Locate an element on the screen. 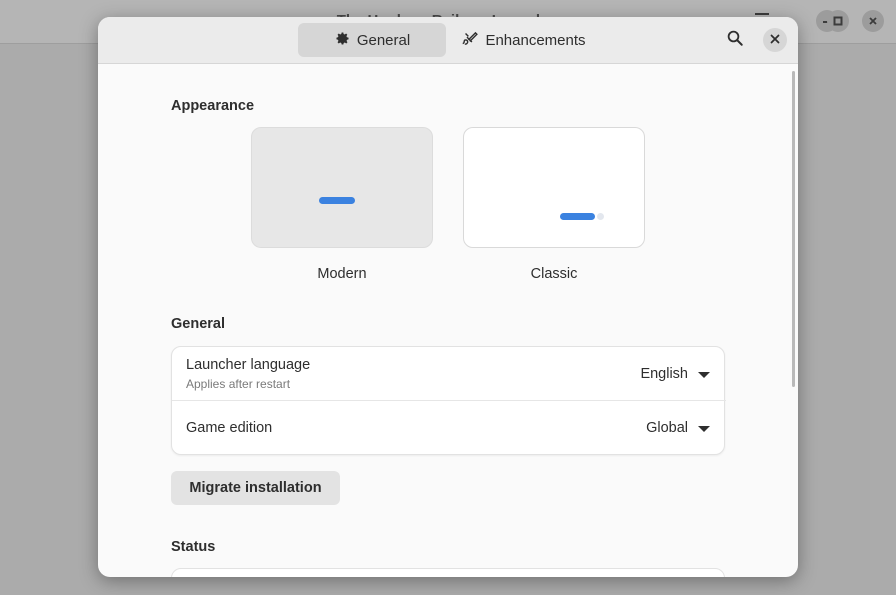 The width and height of the screenshot is (896, 595). game-edition-value: Global is located at coordinates (667, 428).